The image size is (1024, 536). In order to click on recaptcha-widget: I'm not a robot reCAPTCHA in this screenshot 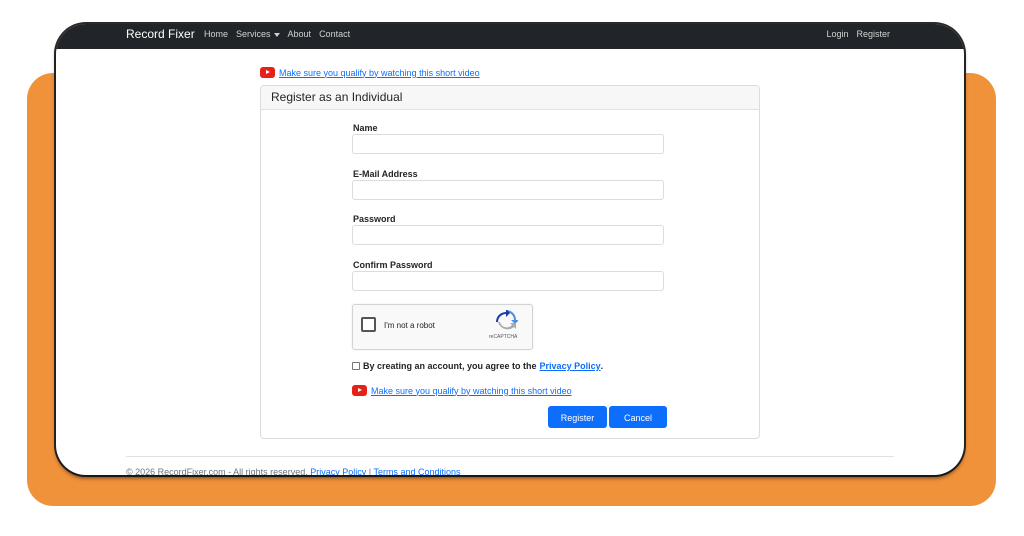, I will do `click(442, 327)`.